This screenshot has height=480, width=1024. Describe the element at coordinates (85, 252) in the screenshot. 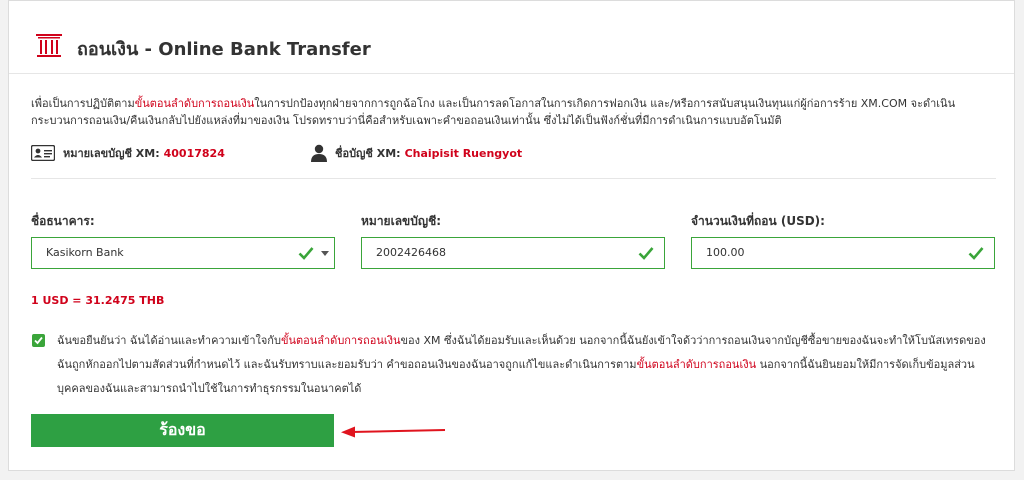

I see `bank-name-value: Kasikorn Bank` at that location.